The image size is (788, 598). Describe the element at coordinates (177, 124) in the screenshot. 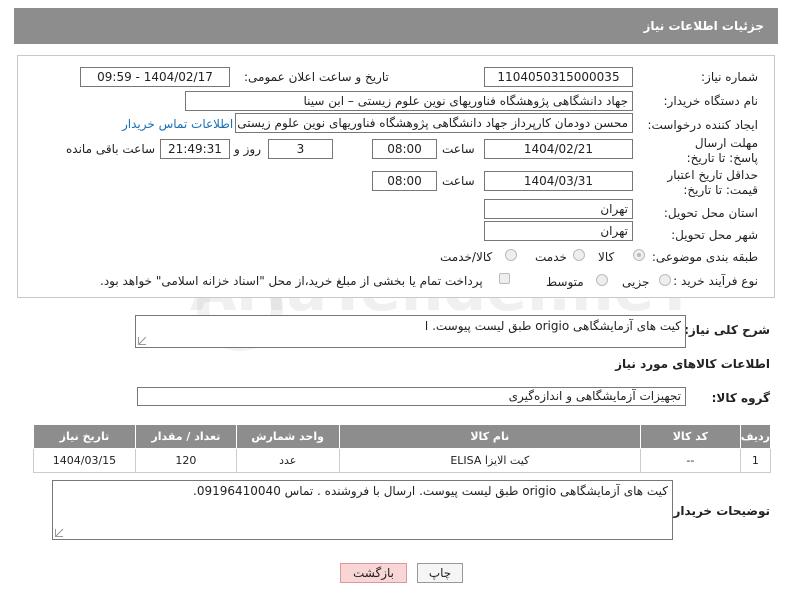

I see `buyer-contact-link: اطلاعات تماس خریدار` at that location.